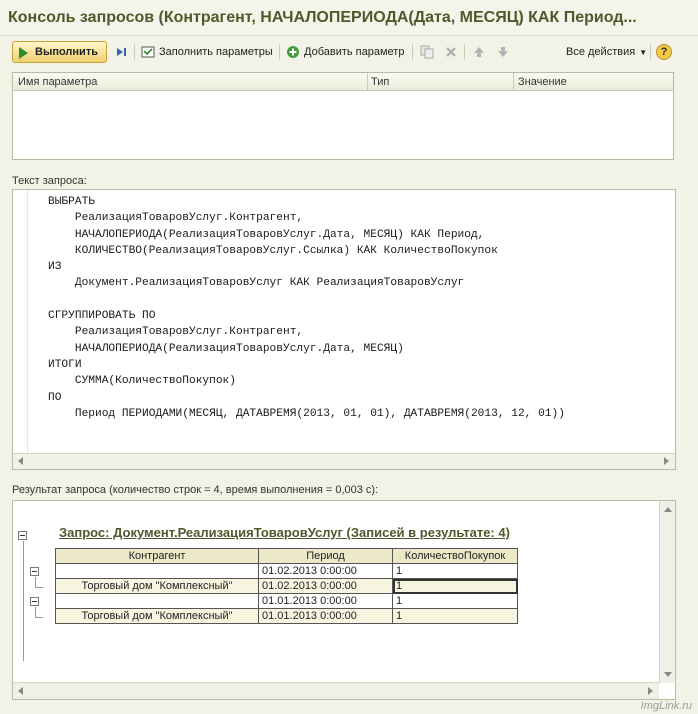  I want to click on result-vertical-scrollbar, so click(667, 592).